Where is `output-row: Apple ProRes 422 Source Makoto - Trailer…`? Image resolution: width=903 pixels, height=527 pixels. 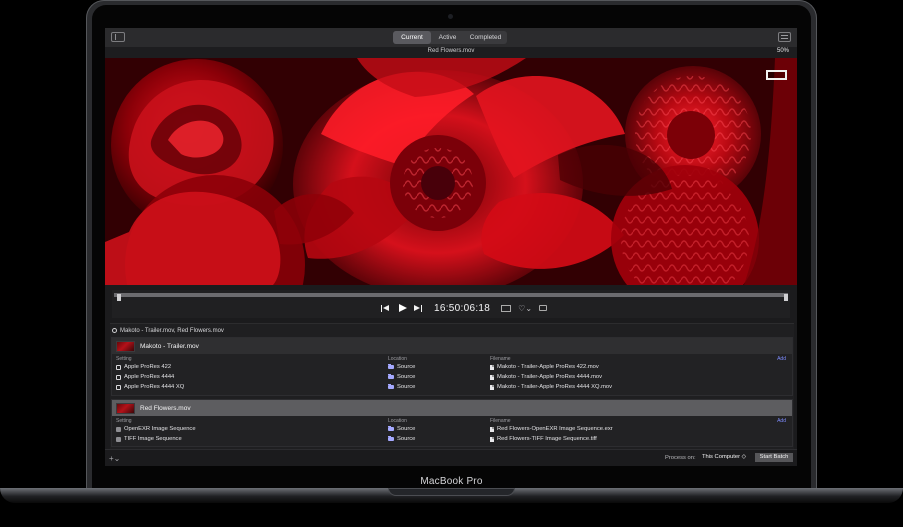
output-row: Apple ProRes 422 Source Makoto - Trailer… is located at coordinates (452, 368).